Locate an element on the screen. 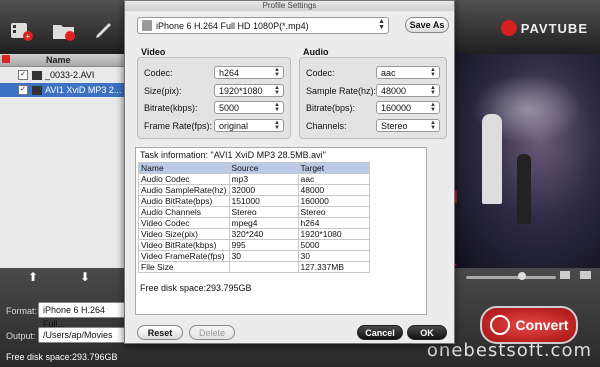 Image resolution: width=600 pixels, height=367 pixels. convert-button: Convert is located at coordinates (529, 325).